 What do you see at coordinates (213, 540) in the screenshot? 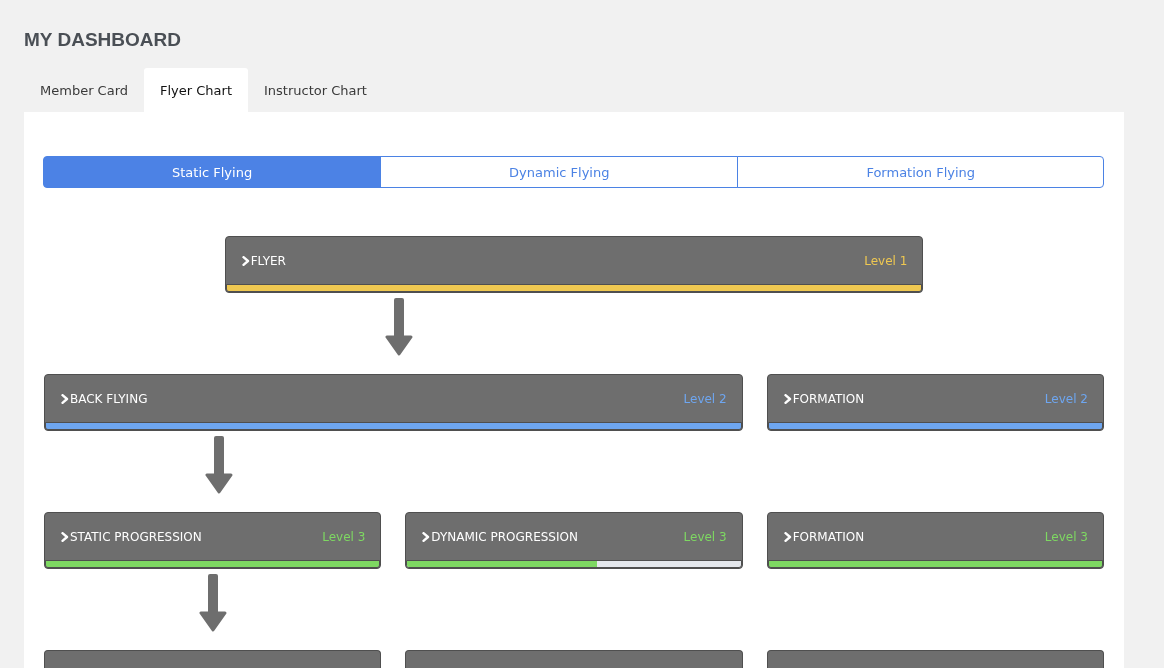
I see `skill-card: STATIC PROGRESSION Level 3` at bounding box center [213, 540].